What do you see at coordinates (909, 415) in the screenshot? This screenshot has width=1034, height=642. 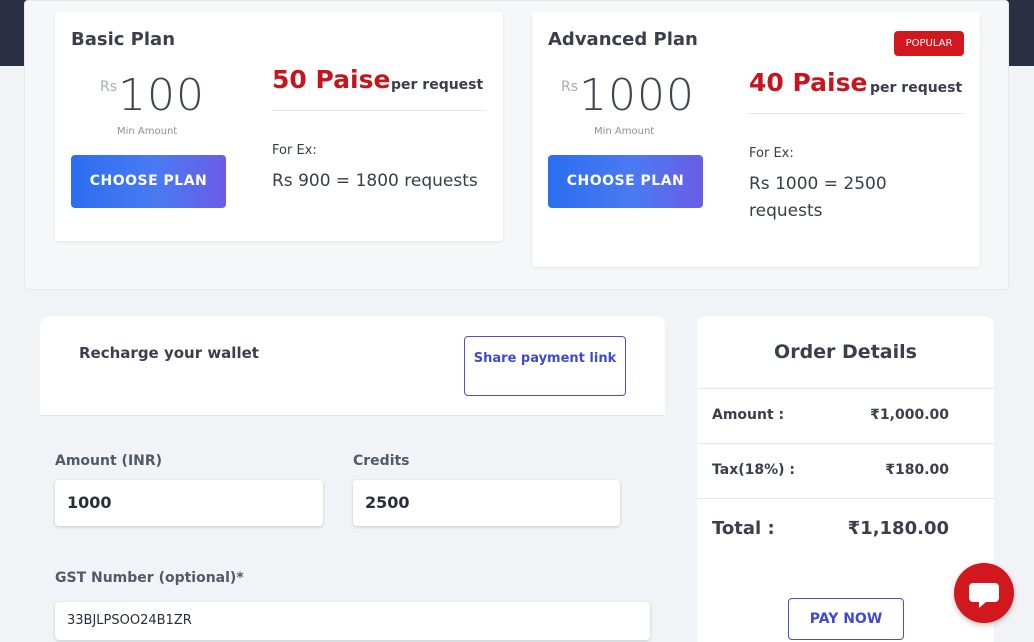 I see `order-row-value: ₹1,000.00` at bounding box center [909, 415].